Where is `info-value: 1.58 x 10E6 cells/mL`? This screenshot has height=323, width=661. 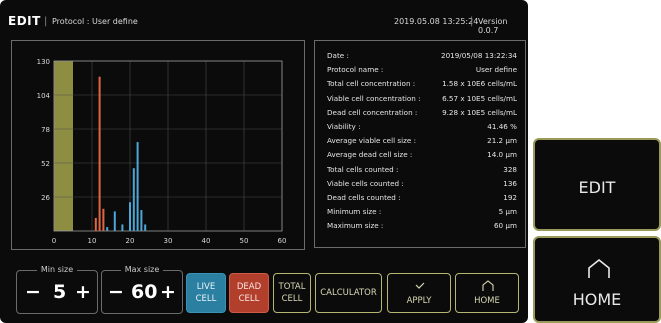 info-value: 1.58 x 10E6 cells/mL is located at coordinates (479, 84).